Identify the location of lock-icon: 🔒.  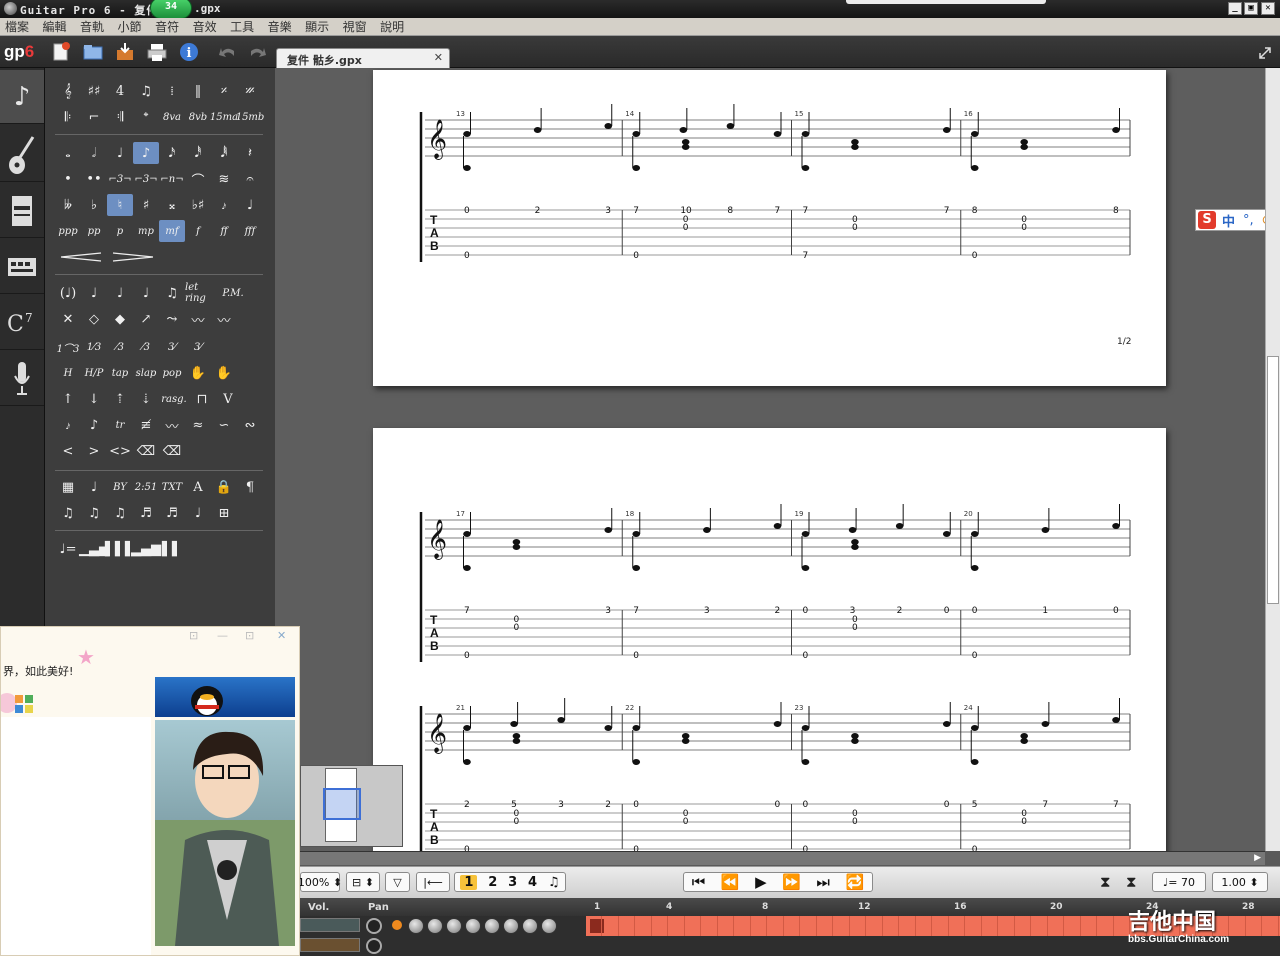
(224, 487).